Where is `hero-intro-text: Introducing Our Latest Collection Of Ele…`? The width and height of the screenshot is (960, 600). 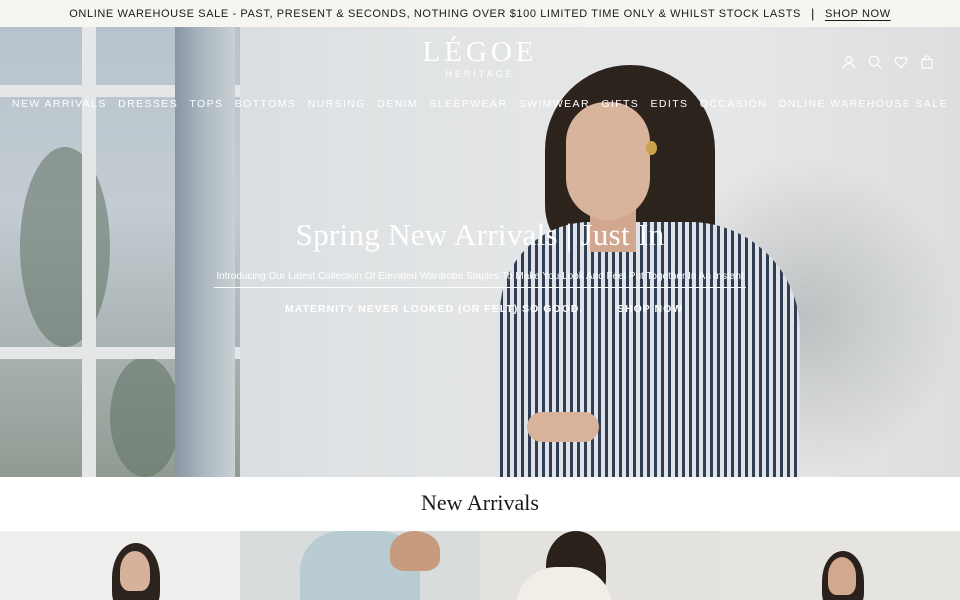 hero-intro-text: Introducing Our Latest Collection Of Ele… is located at coordinates (480, 279).